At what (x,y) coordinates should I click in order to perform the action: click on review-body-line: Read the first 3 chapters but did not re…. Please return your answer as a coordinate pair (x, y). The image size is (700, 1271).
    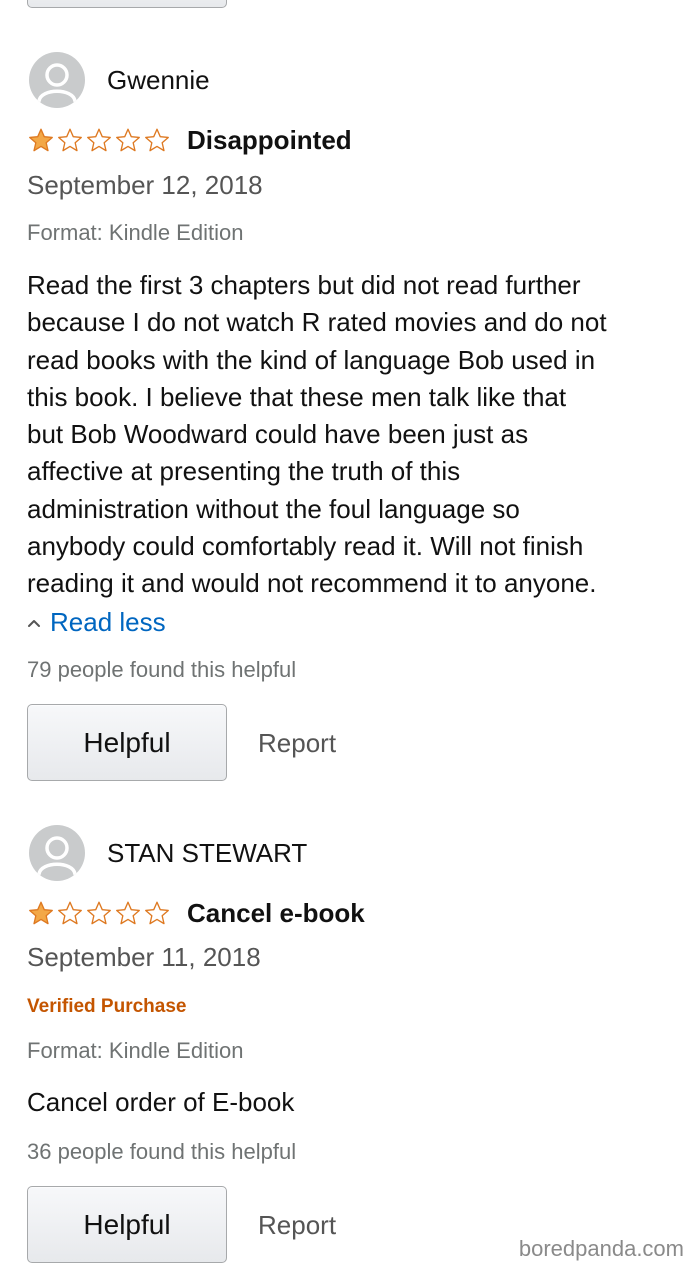
    Looking at the image, I should click on (304, 285).